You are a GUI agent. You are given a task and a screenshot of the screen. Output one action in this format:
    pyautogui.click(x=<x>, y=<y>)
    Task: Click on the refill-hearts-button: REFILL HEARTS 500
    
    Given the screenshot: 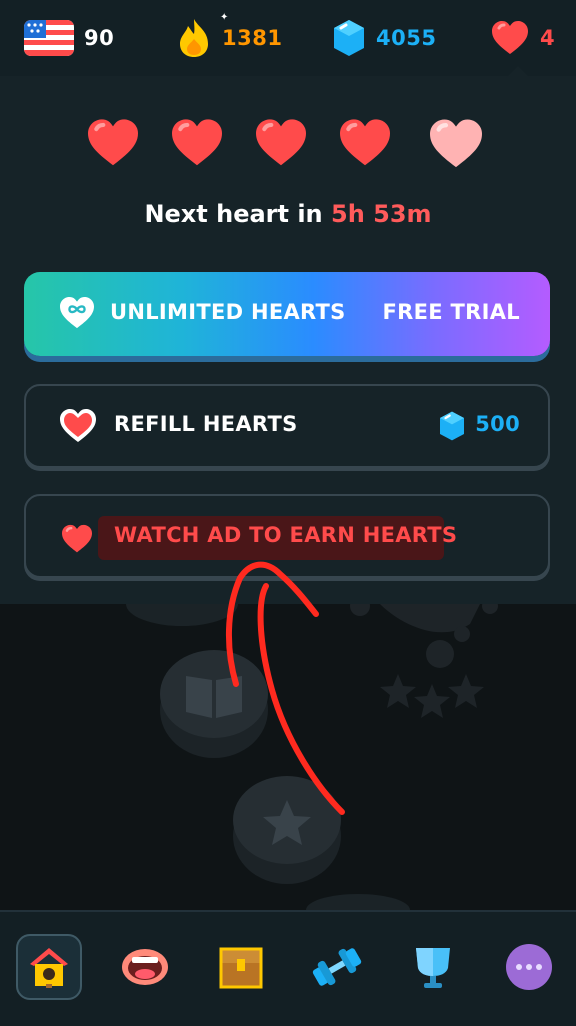 What is the action you would take?
    pyautogui.click(x=287, y=426)
    